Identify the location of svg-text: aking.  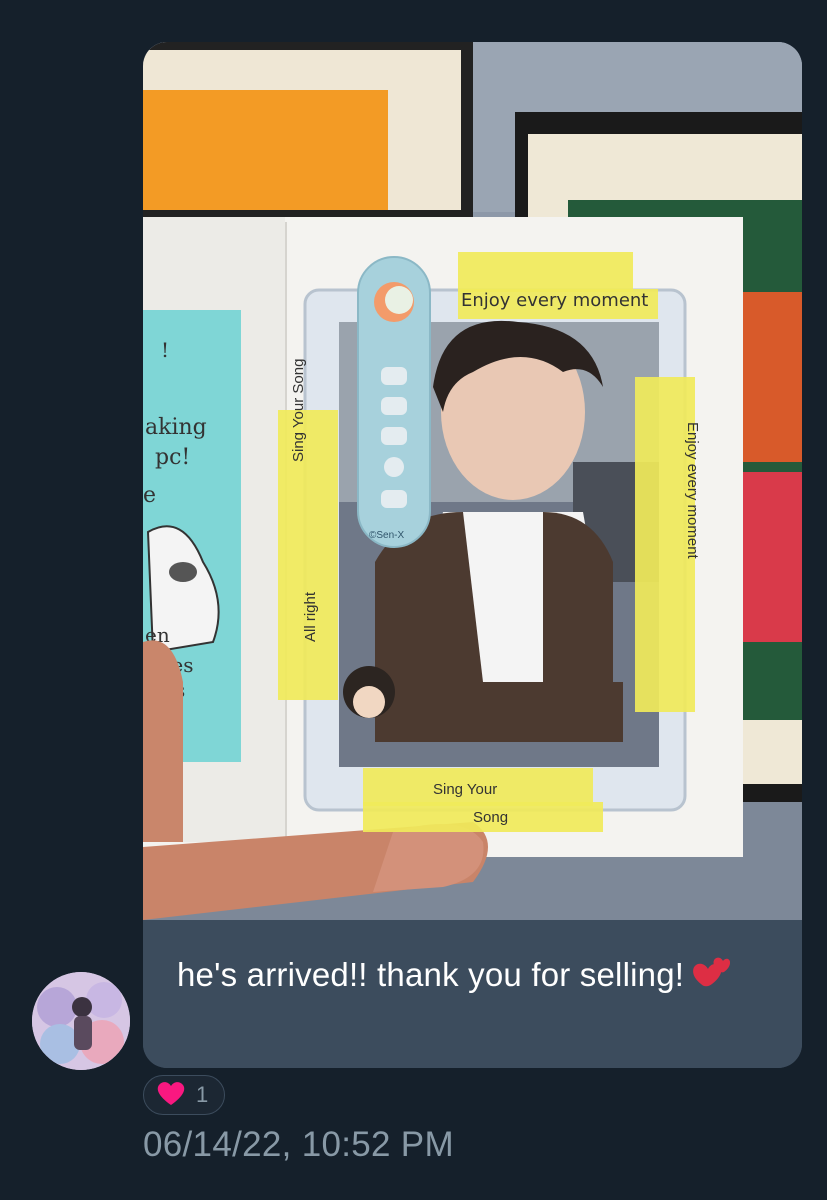
(176, 427).